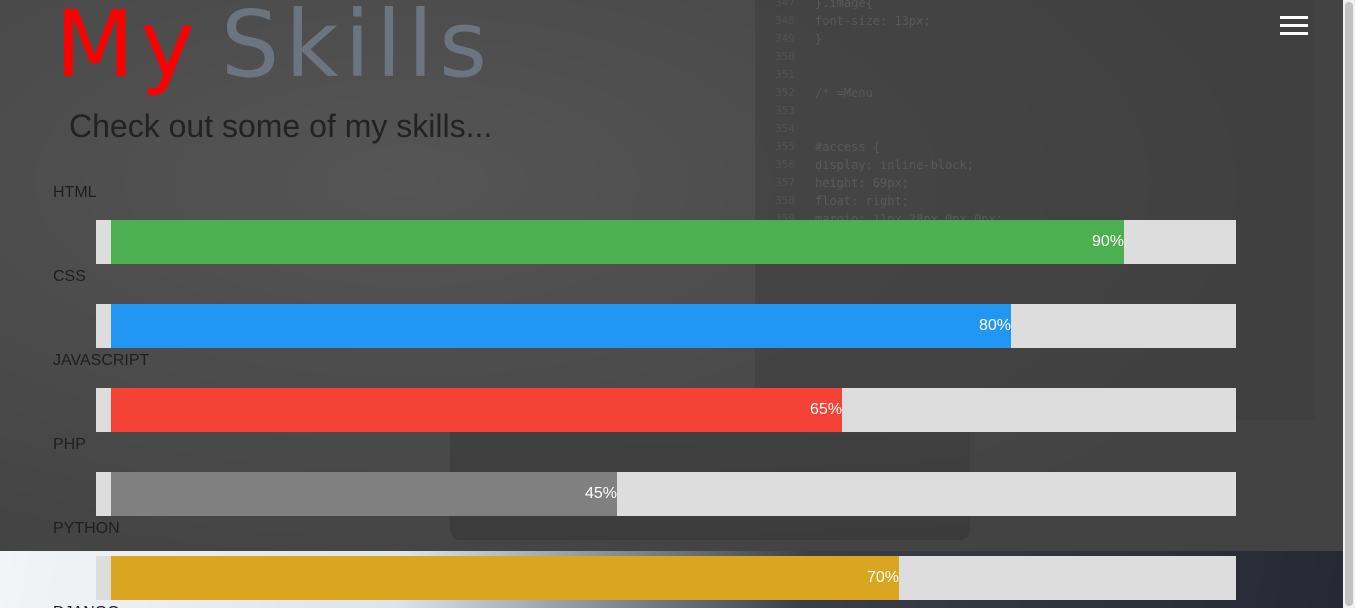 This screenshot has width=1355, height=608. What do you see at coordinates (476, 410) in the screenshot?
I see `skill-bar-fill: 65%` at bounding box center [476, 410].